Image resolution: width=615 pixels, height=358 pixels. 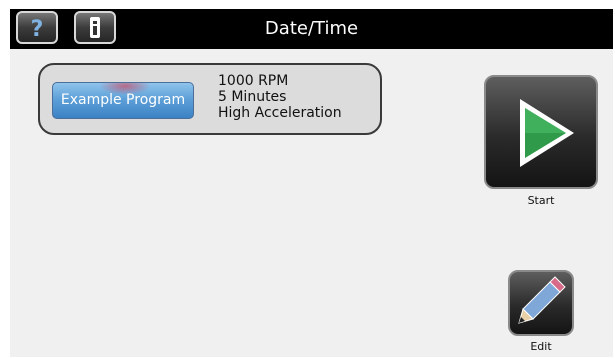 I want to click on program-speed: 1000 RPM, so click(x=253, y=81).